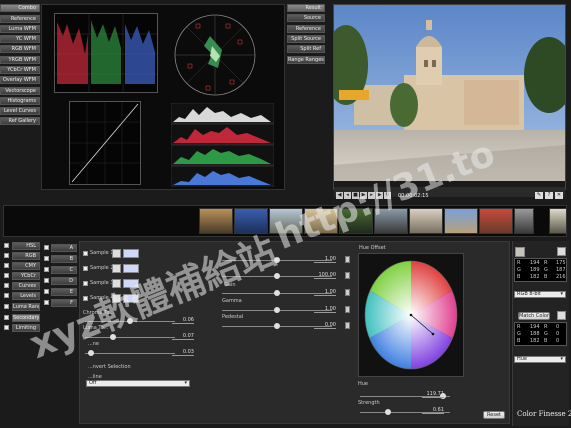 Image resolution: width=571 pixels, height=428 pixels. I want to click on preview-tools: ✎ ? ✕, so click(550, 196).